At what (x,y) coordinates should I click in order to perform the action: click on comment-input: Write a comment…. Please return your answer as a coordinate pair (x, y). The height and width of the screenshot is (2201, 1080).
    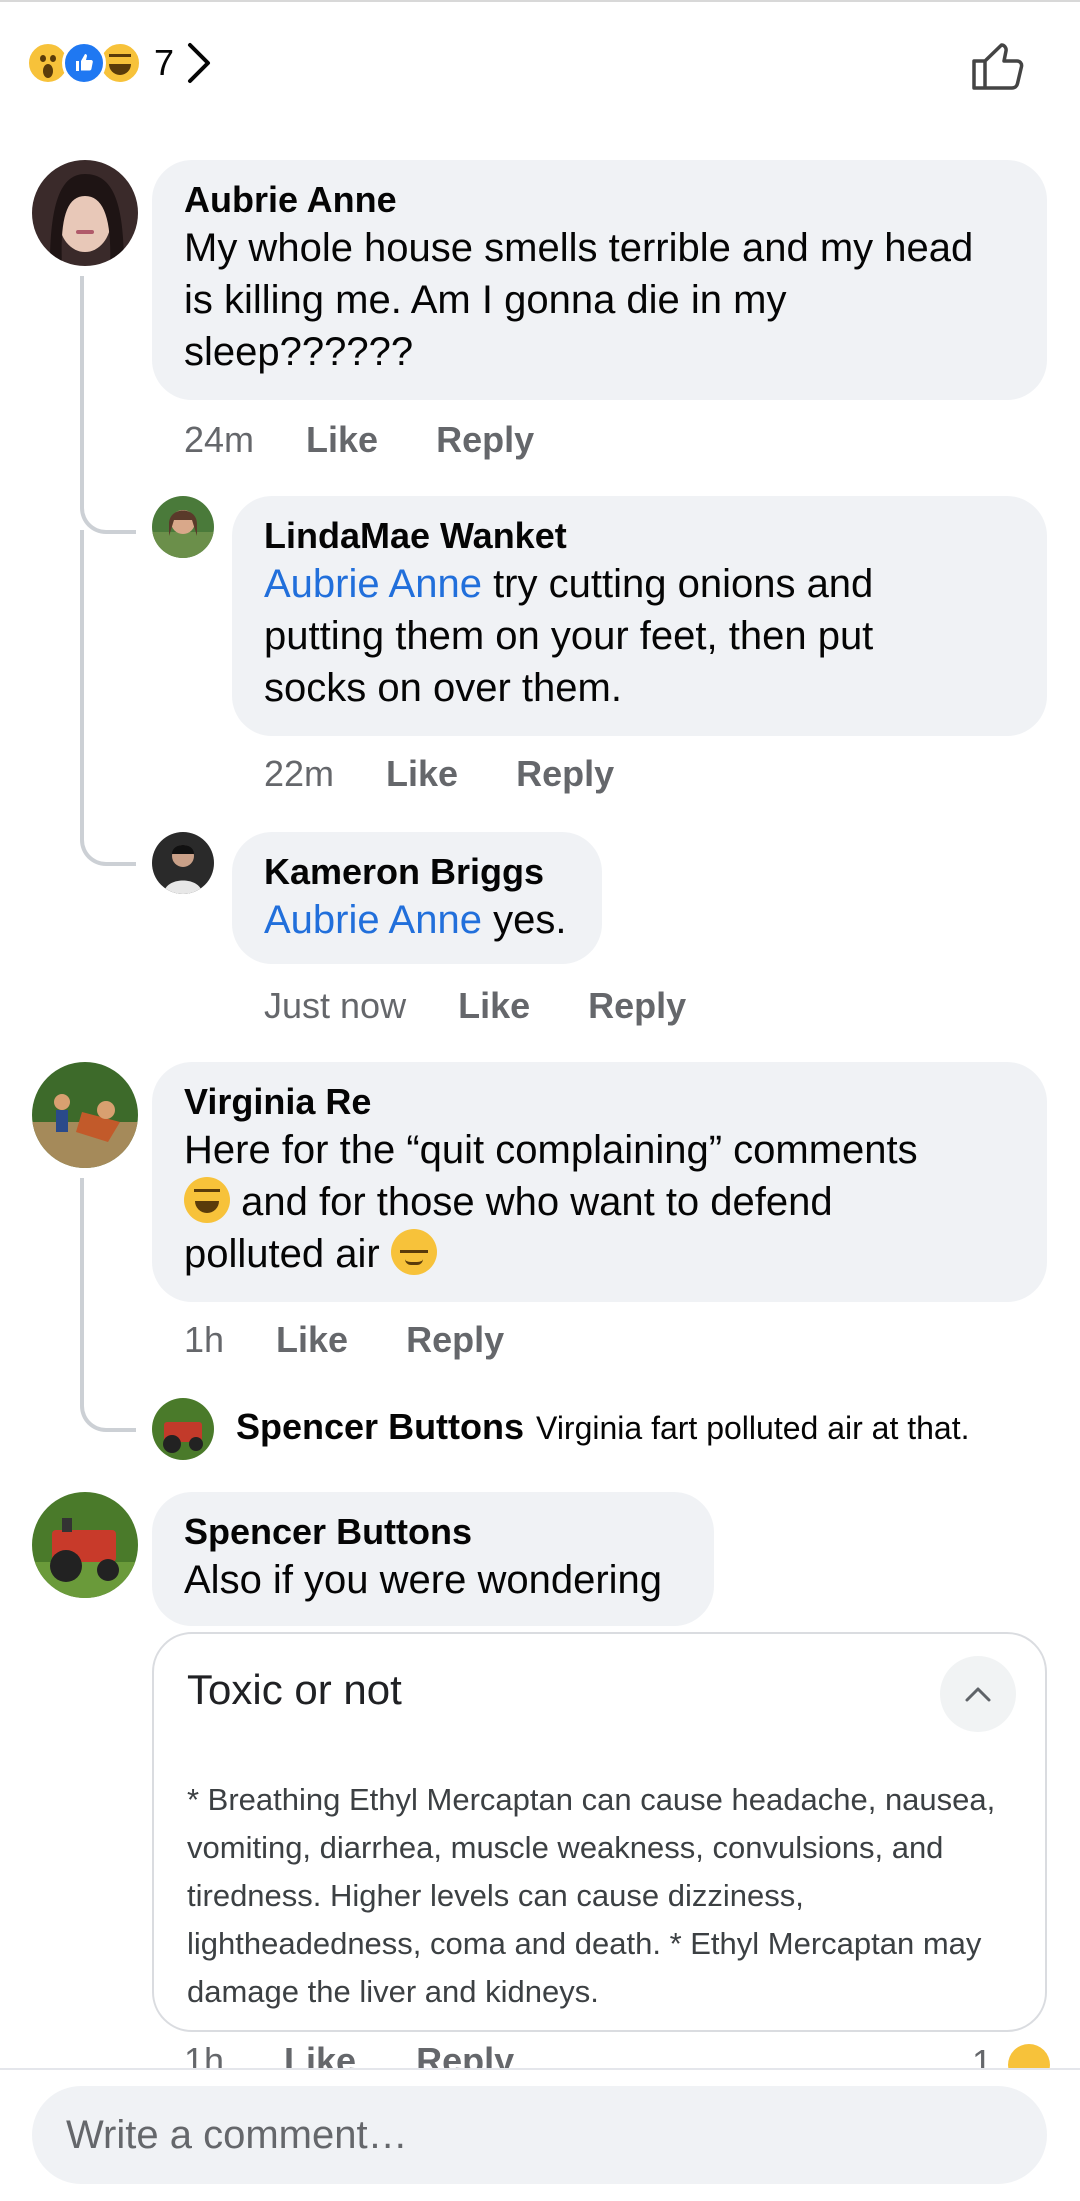
    Looking at the image, I should click on (539, 2135).